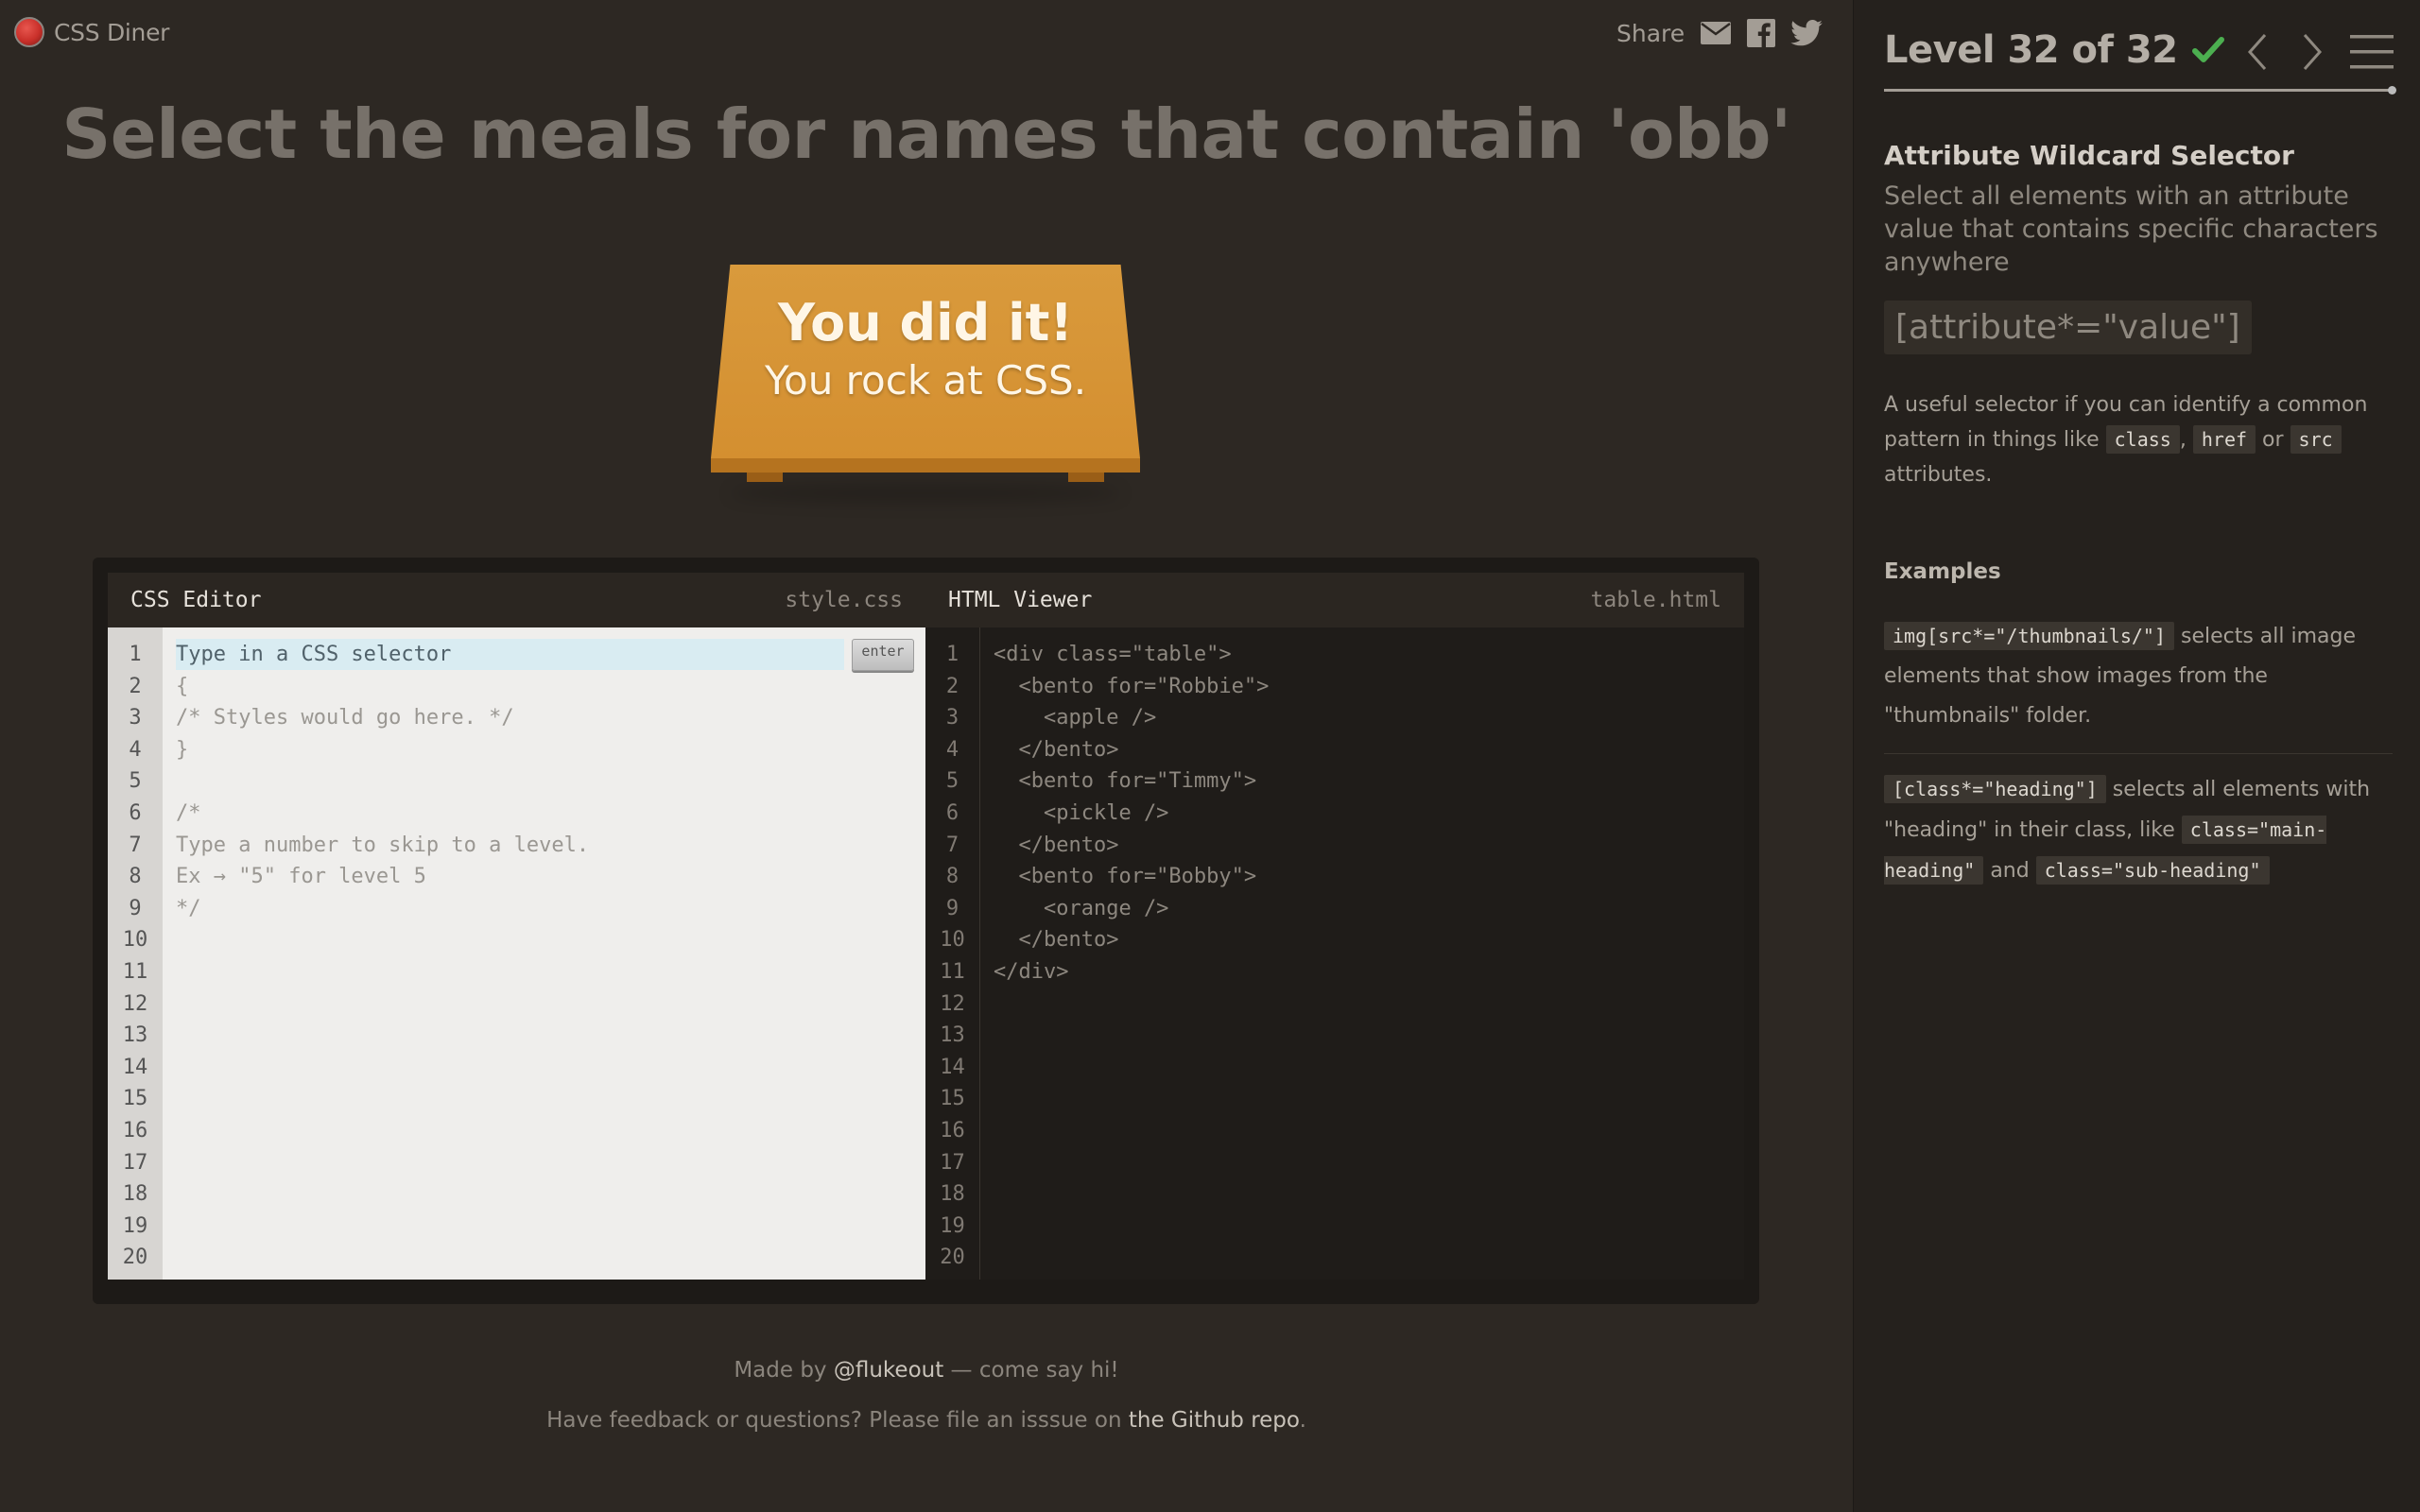 Image resolution: width=2420 pixels, height=1512 pixels. What do you see at coordinates (112, 32) in the screenshot?
I see `logo-text: CSS Diner` at bounding box center [112, 32].